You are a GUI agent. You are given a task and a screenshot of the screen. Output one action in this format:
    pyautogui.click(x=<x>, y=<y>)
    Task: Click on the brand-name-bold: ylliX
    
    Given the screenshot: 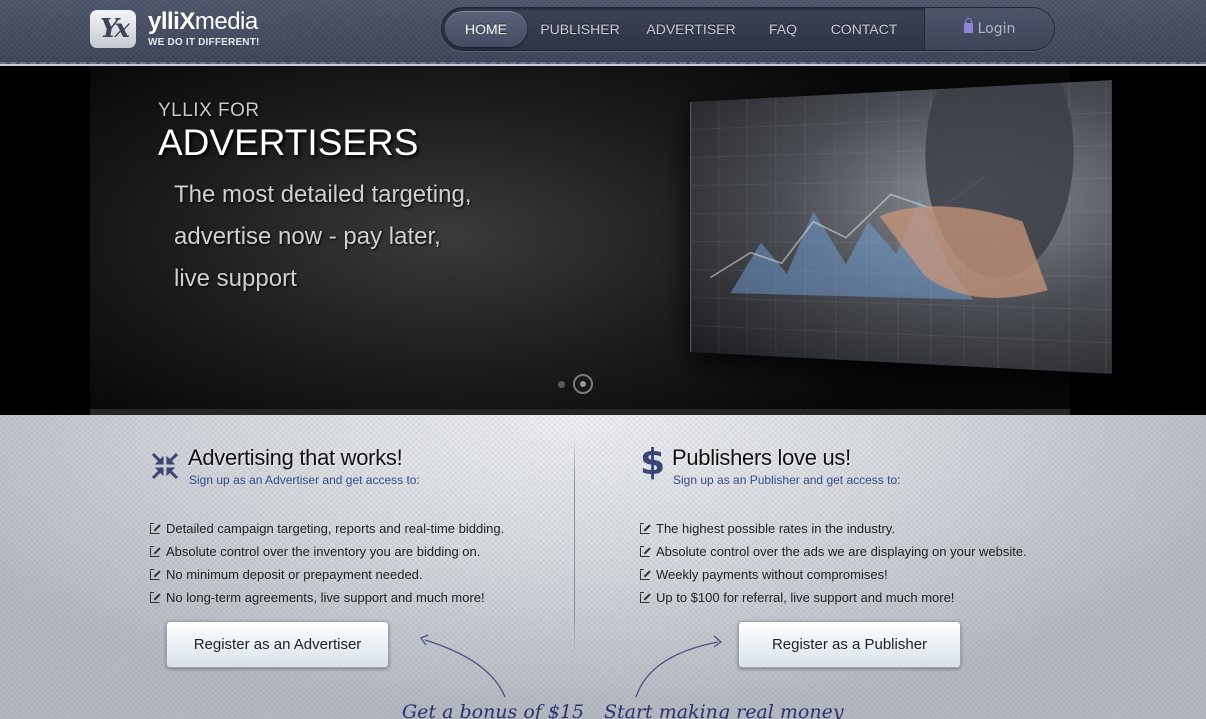 What is the action you would take?
    pyautogui.click(x=171, y=21)
    